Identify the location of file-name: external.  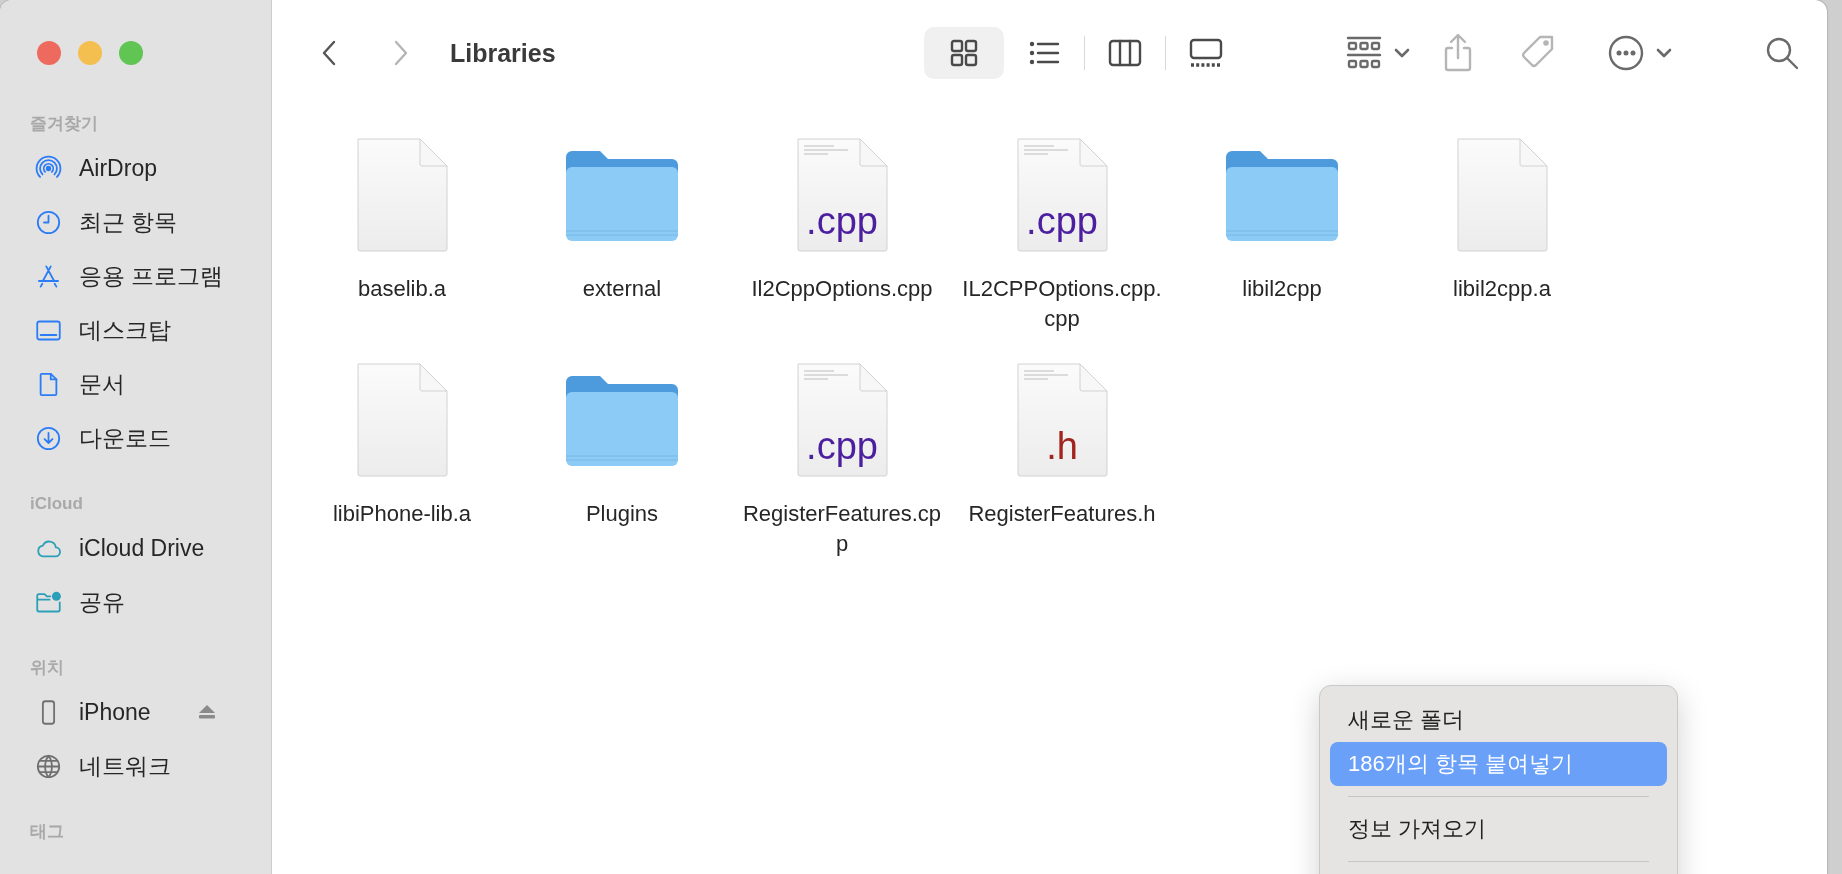
(622, 289).